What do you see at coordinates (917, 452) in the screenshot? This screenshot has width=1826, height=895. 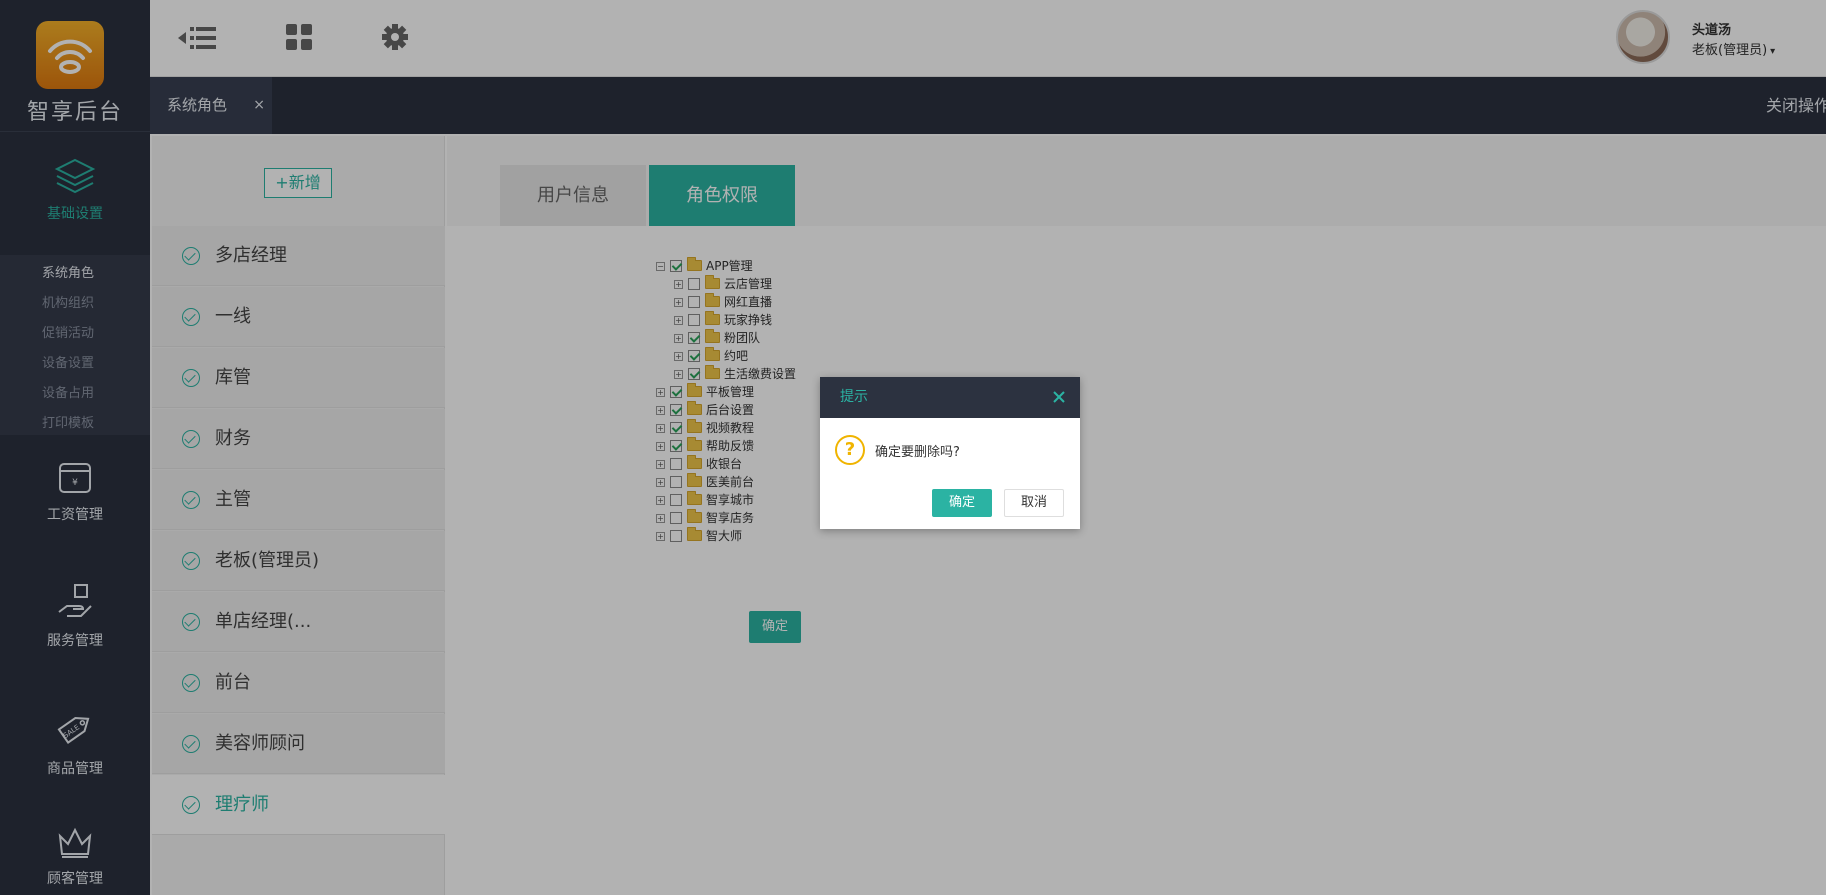 I see `dialog-message: 确定要删除吗?` at bounding box center [917, 452].